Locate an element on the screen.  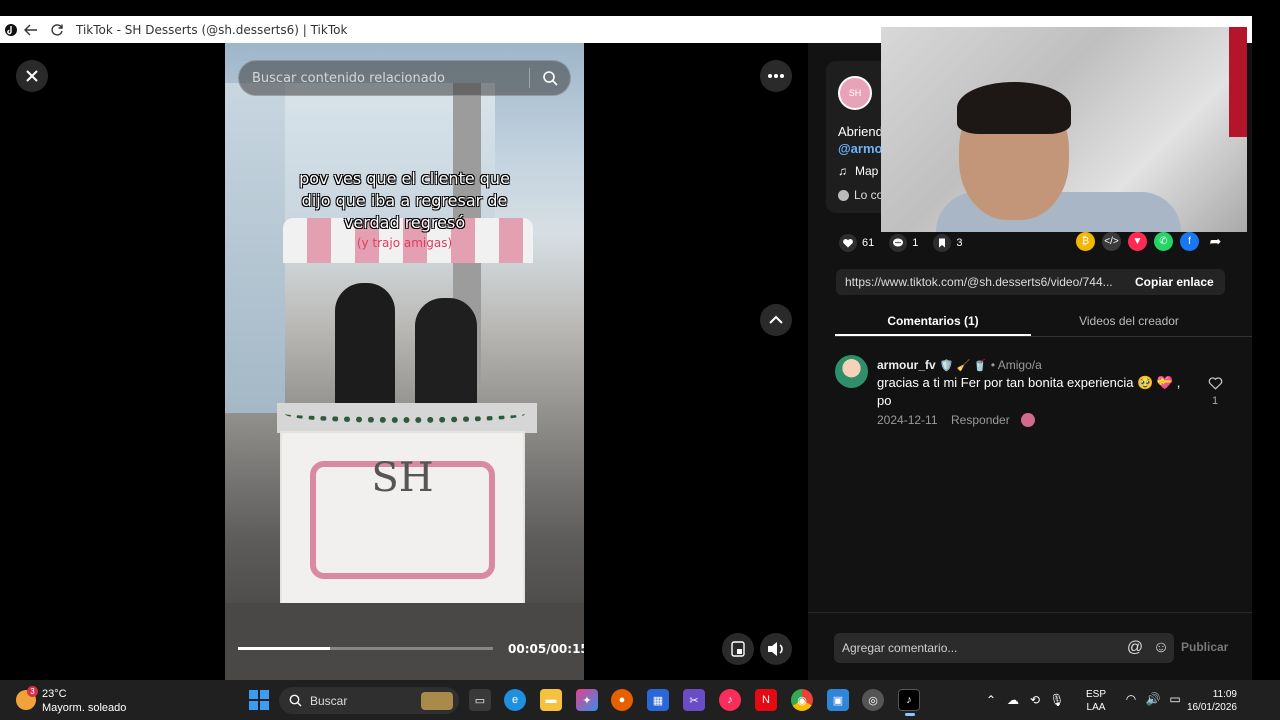
related-search-bar: Buscar contenido relacionado is located at coordinates (404, 78).